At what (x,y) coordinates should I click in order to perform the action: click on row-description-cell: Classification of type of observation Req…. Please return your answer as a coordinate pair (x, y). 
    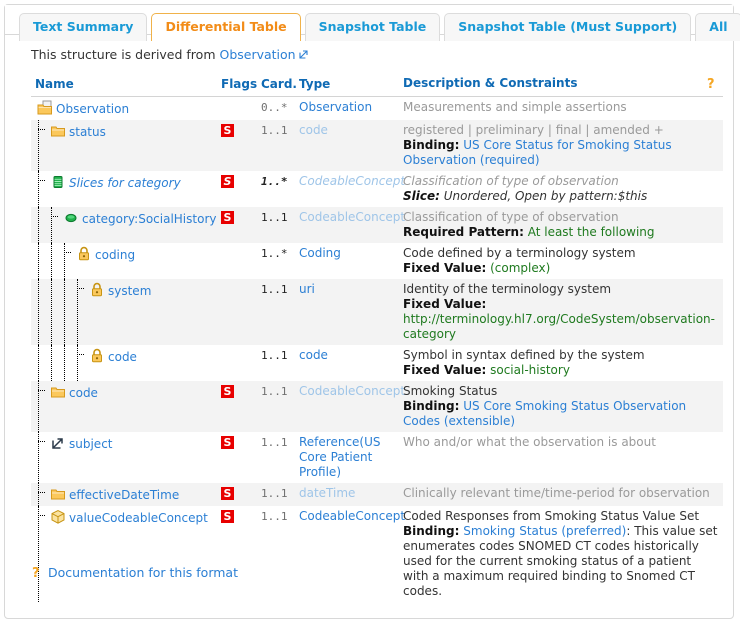
    Looking at the image, I should click on (561, 225).